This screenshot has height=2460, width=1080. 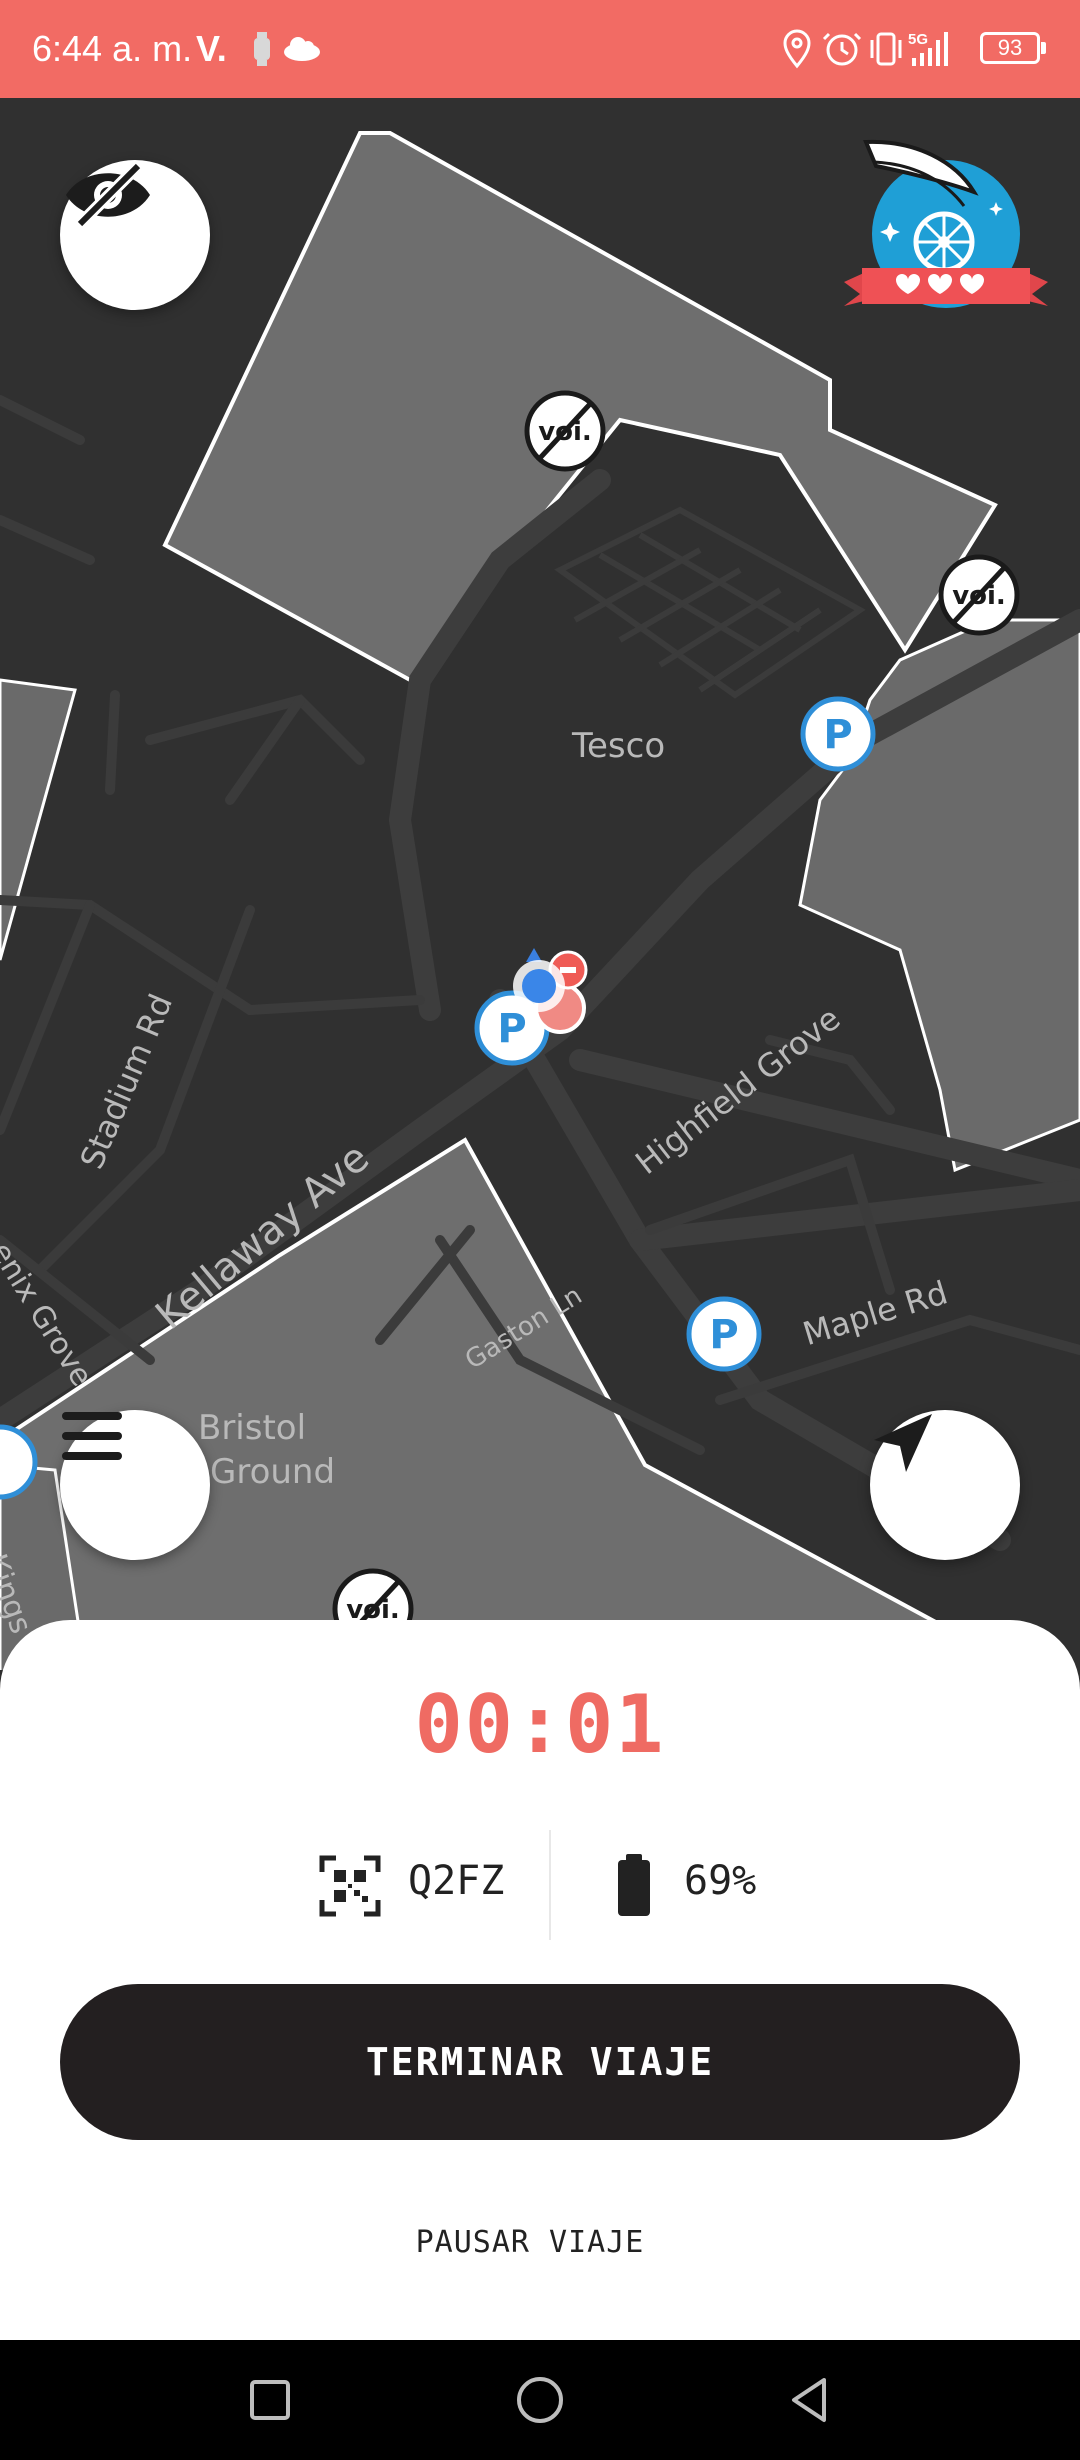 I want to click on home-circle-icon, so click(x=540, y=2400).